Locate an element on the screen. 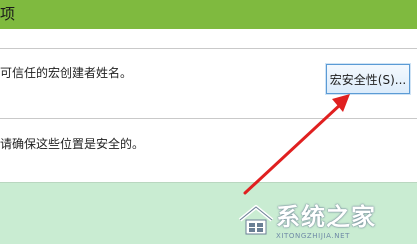 The width and height of the screenshot is (417, 244). site-watermark: 系统之家 XITONGZHIJIA.NET is located at coordinates (326, 222).